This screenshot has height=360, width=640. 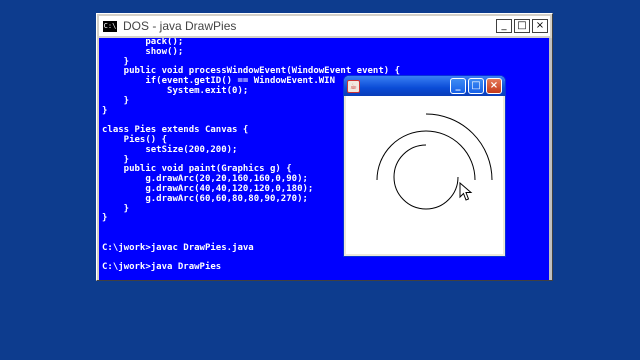 I want to click on frame-minimize-button: _, so click(x=458, y=86).